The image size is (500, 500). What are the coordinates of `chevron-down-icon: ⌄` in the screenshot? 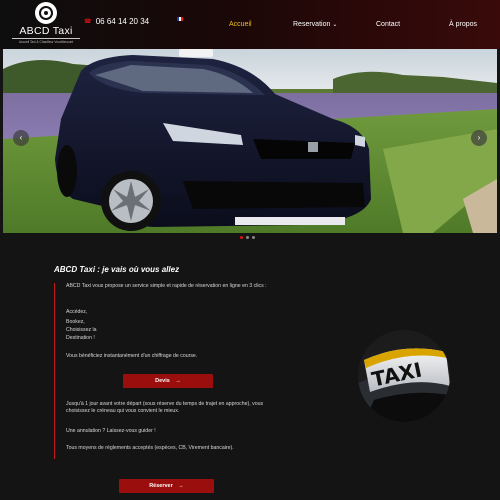 It's located at (335, 25).